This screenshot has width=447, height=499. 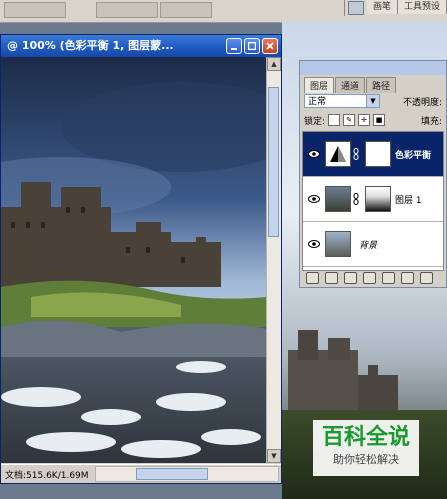 What do you see at coordinates (319, 85) in the screenshot?
I see `tab-layers: 图层` at bounding box center [319, 85].